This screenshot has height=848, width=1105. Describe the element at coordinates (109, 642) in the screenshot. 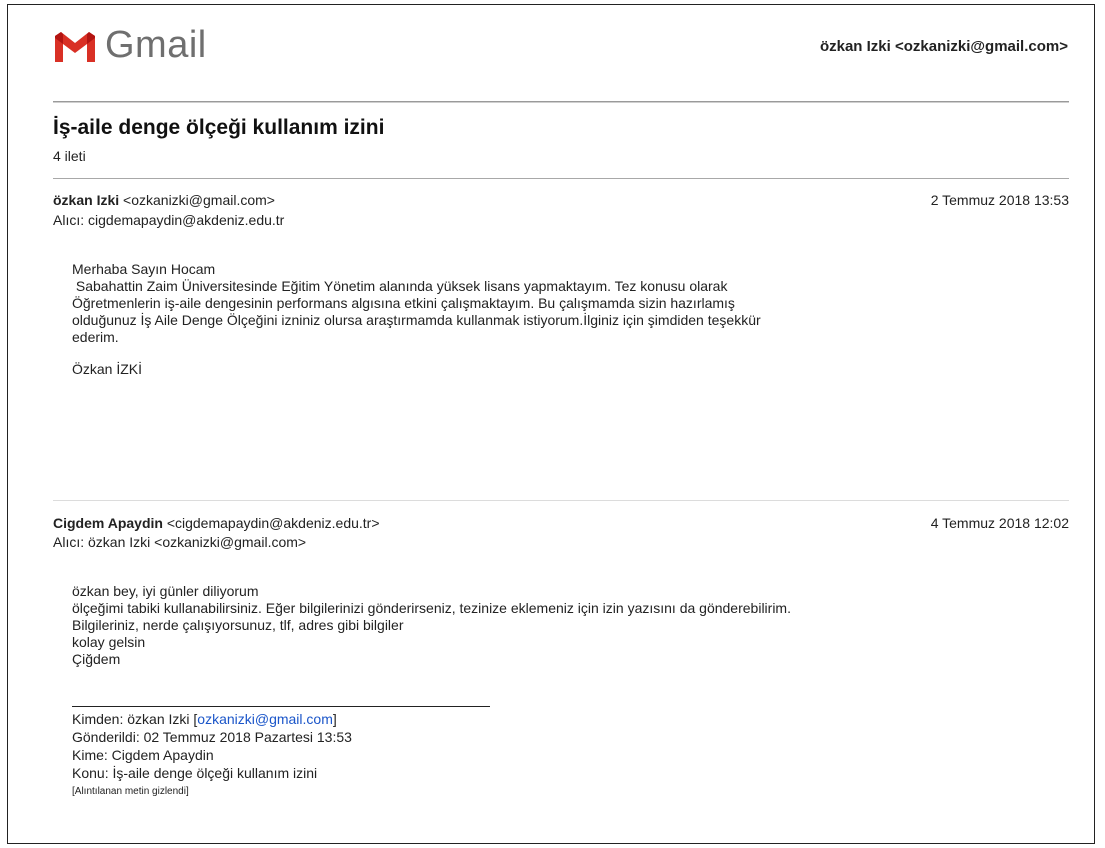

I see `body-line: kolay gelsin` at that location.